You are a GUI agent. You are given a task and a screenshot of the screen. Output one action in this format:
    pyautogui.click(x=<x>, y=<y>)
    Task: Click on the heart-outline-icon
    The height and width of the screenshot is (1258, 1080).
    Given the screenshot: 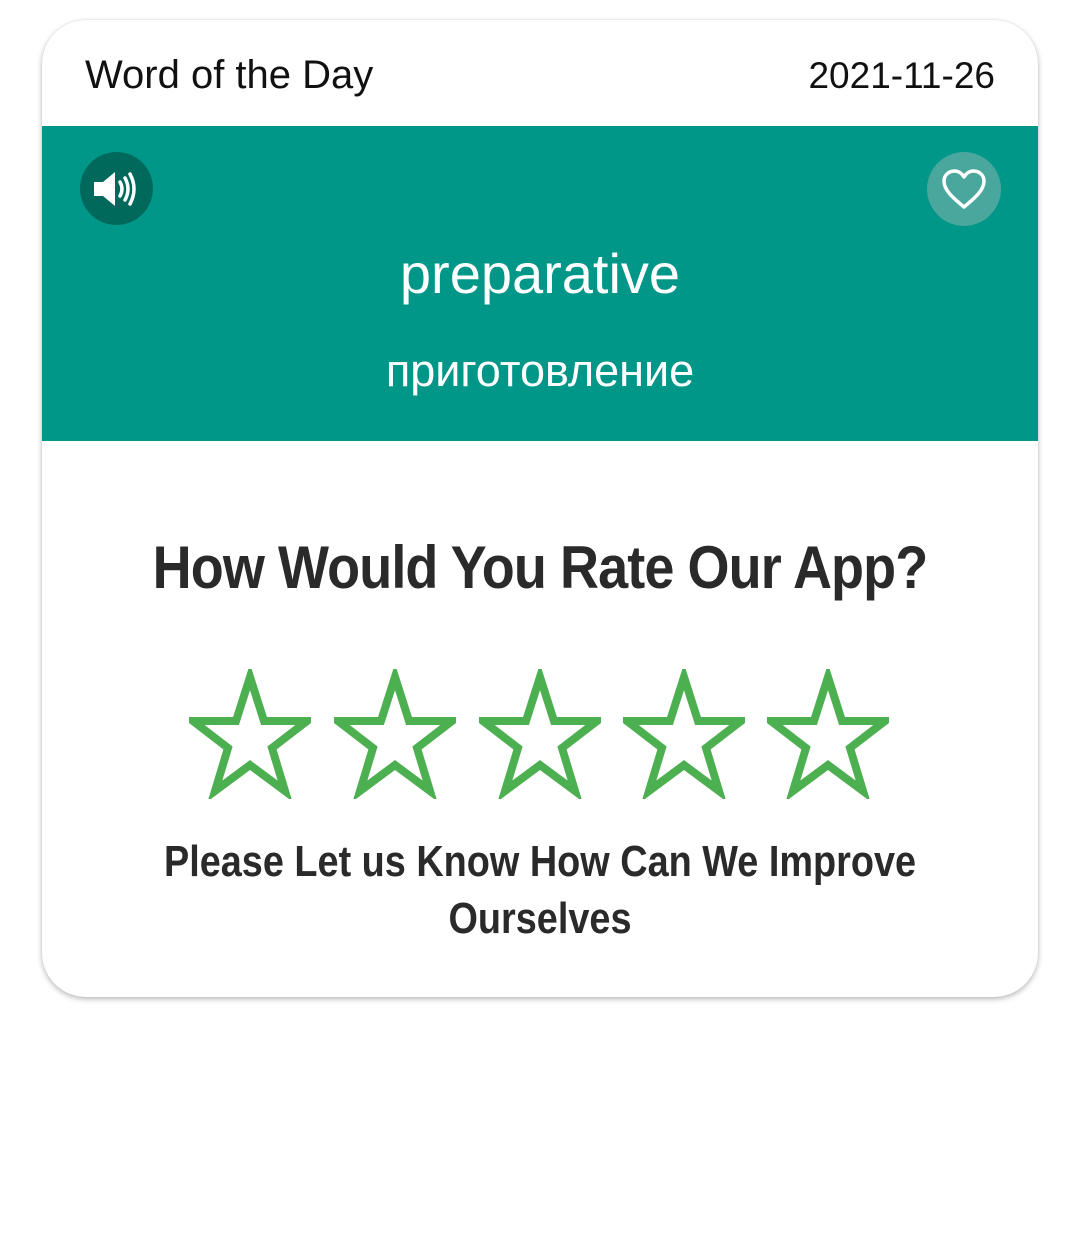 What is the action you would take?
    pyautogui.click(x=964, y=189)
    